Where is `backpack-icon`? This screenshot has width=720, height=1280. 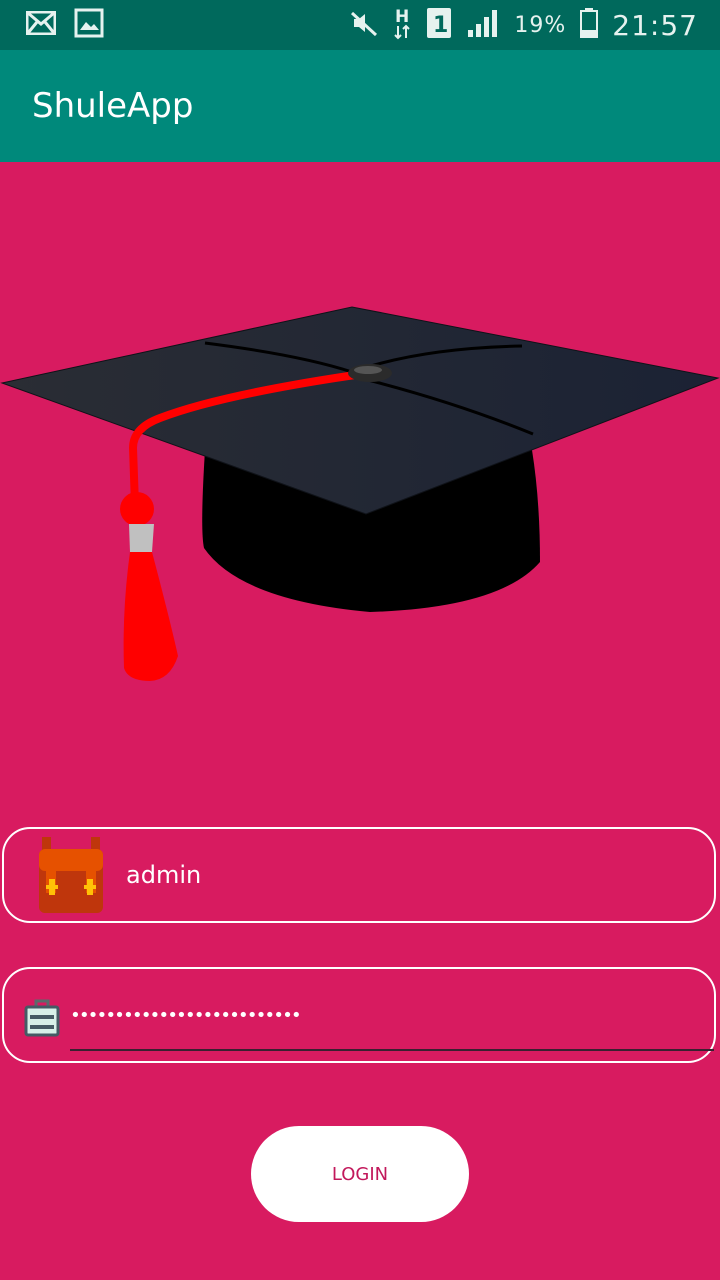 backpack-icon is located at coordinates (71, 877).